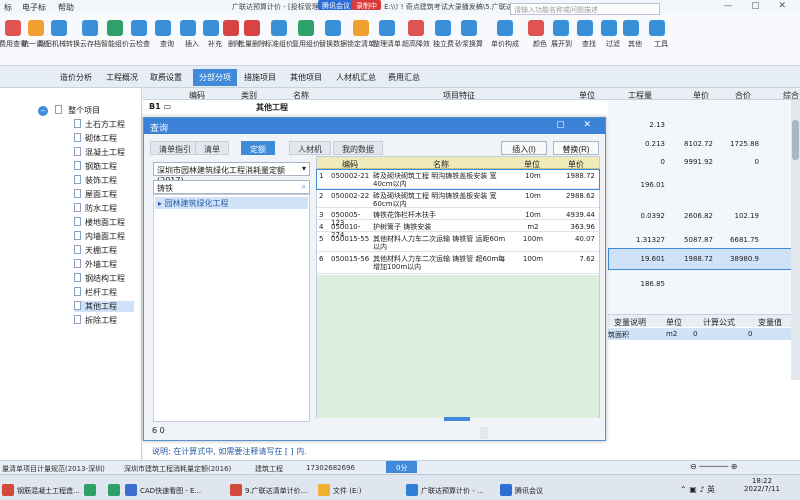 This screenshot has height=500, width=800. I want to click on tab-6: 人材机汇总, so click(356, 77).